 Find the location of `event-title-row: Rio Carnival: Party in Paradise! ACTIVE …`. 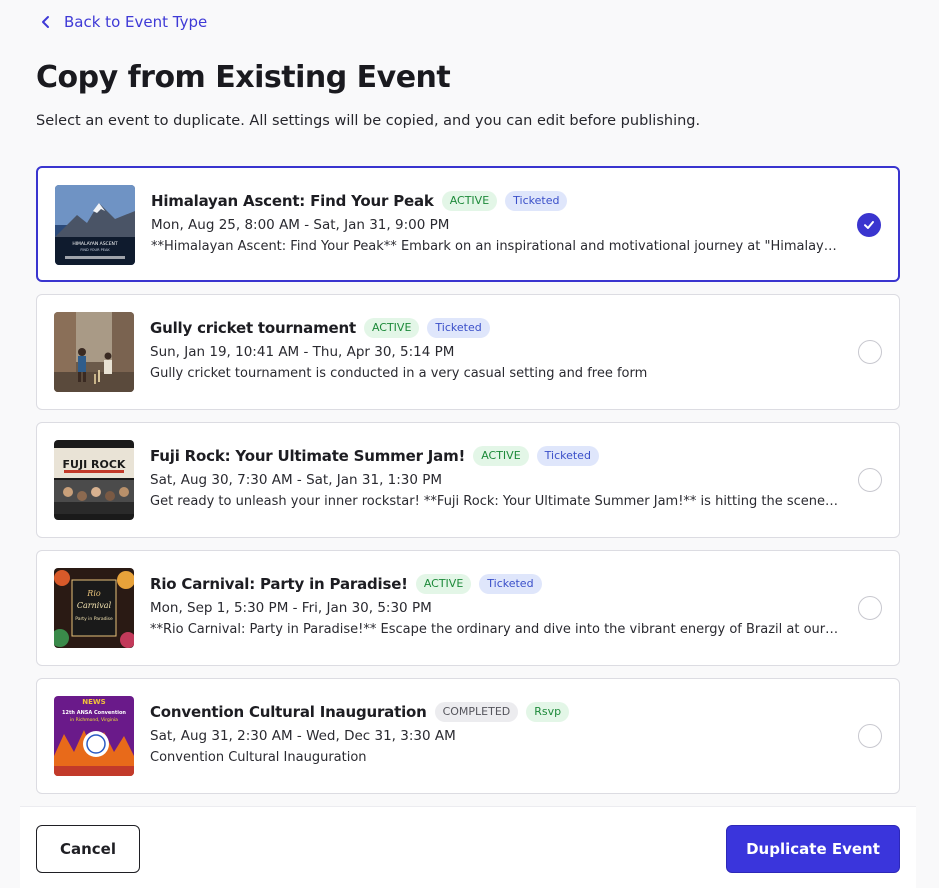

event-title-row: Rio Carnival: Party in Paradise! ACTIVE … is located at coordinates (500, 584).